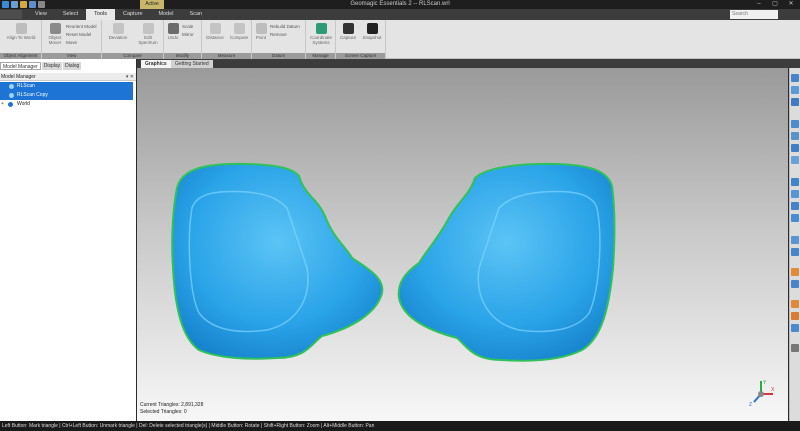  What do you see at coordinates (372, 28) in the screenshot?
I see `camera-icon` at bounding box center [372, 28].